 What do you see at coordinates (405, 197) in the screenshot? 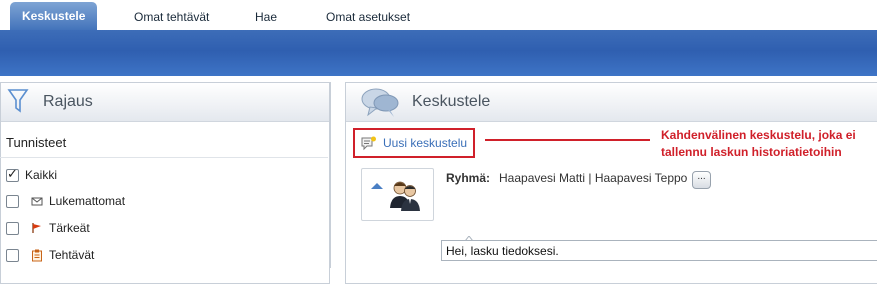
I see `group-users-icon` at bounding box center [405, 197].